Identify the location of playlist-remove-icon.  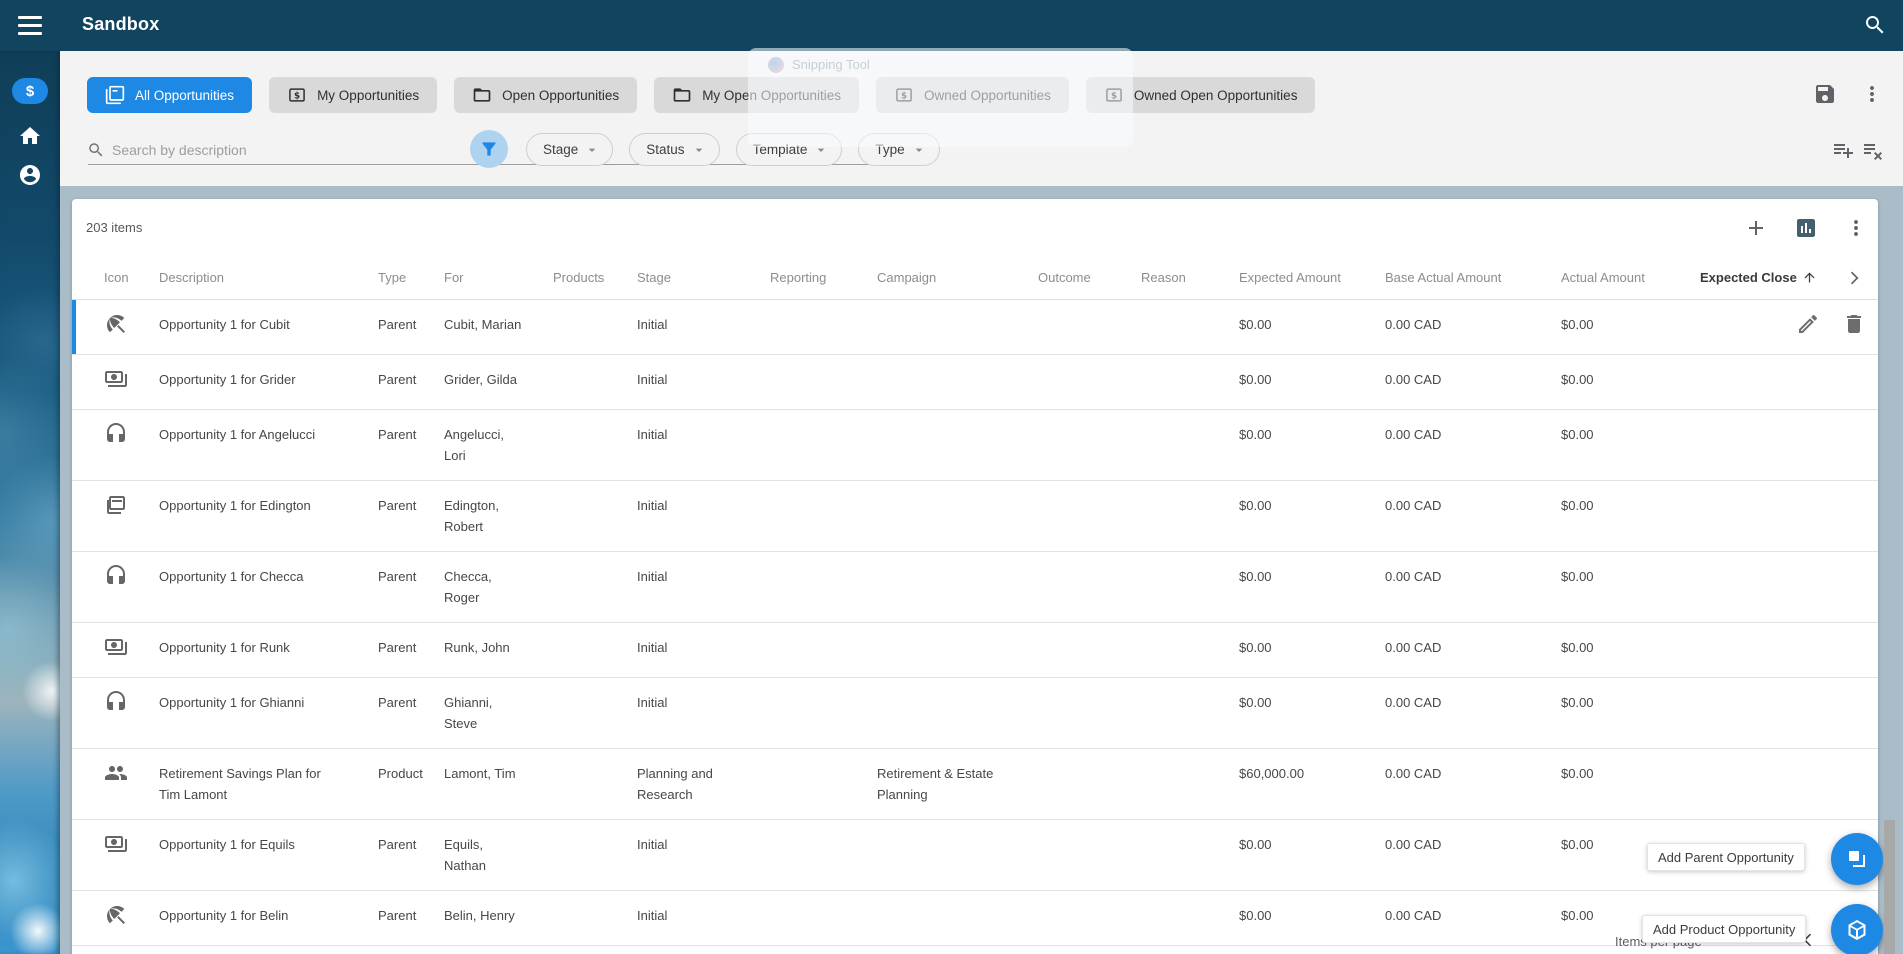
(1873, 150).